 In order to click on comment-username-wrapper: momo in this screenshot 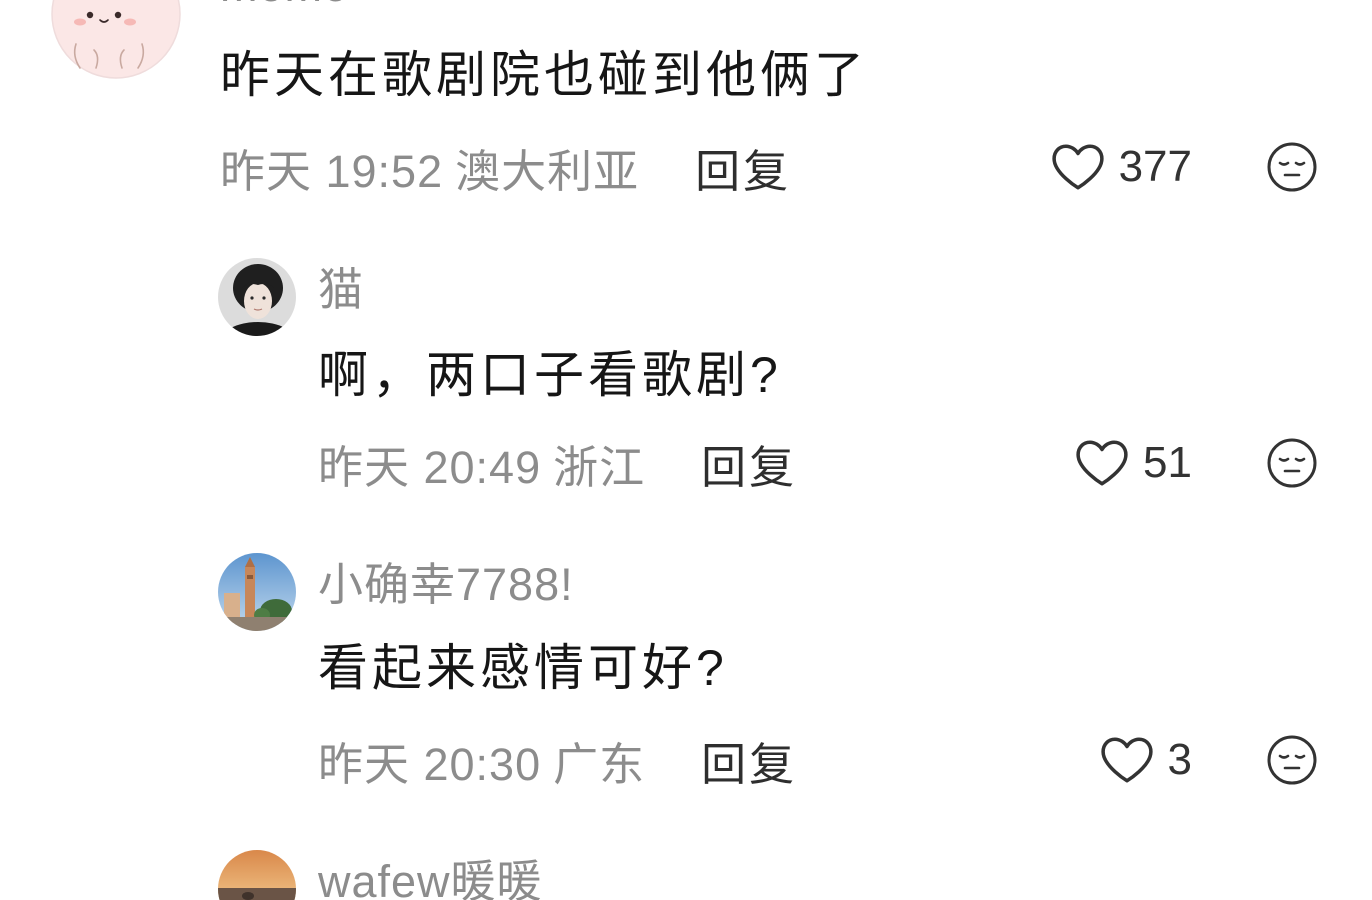, I will do `click(330, 7)`.